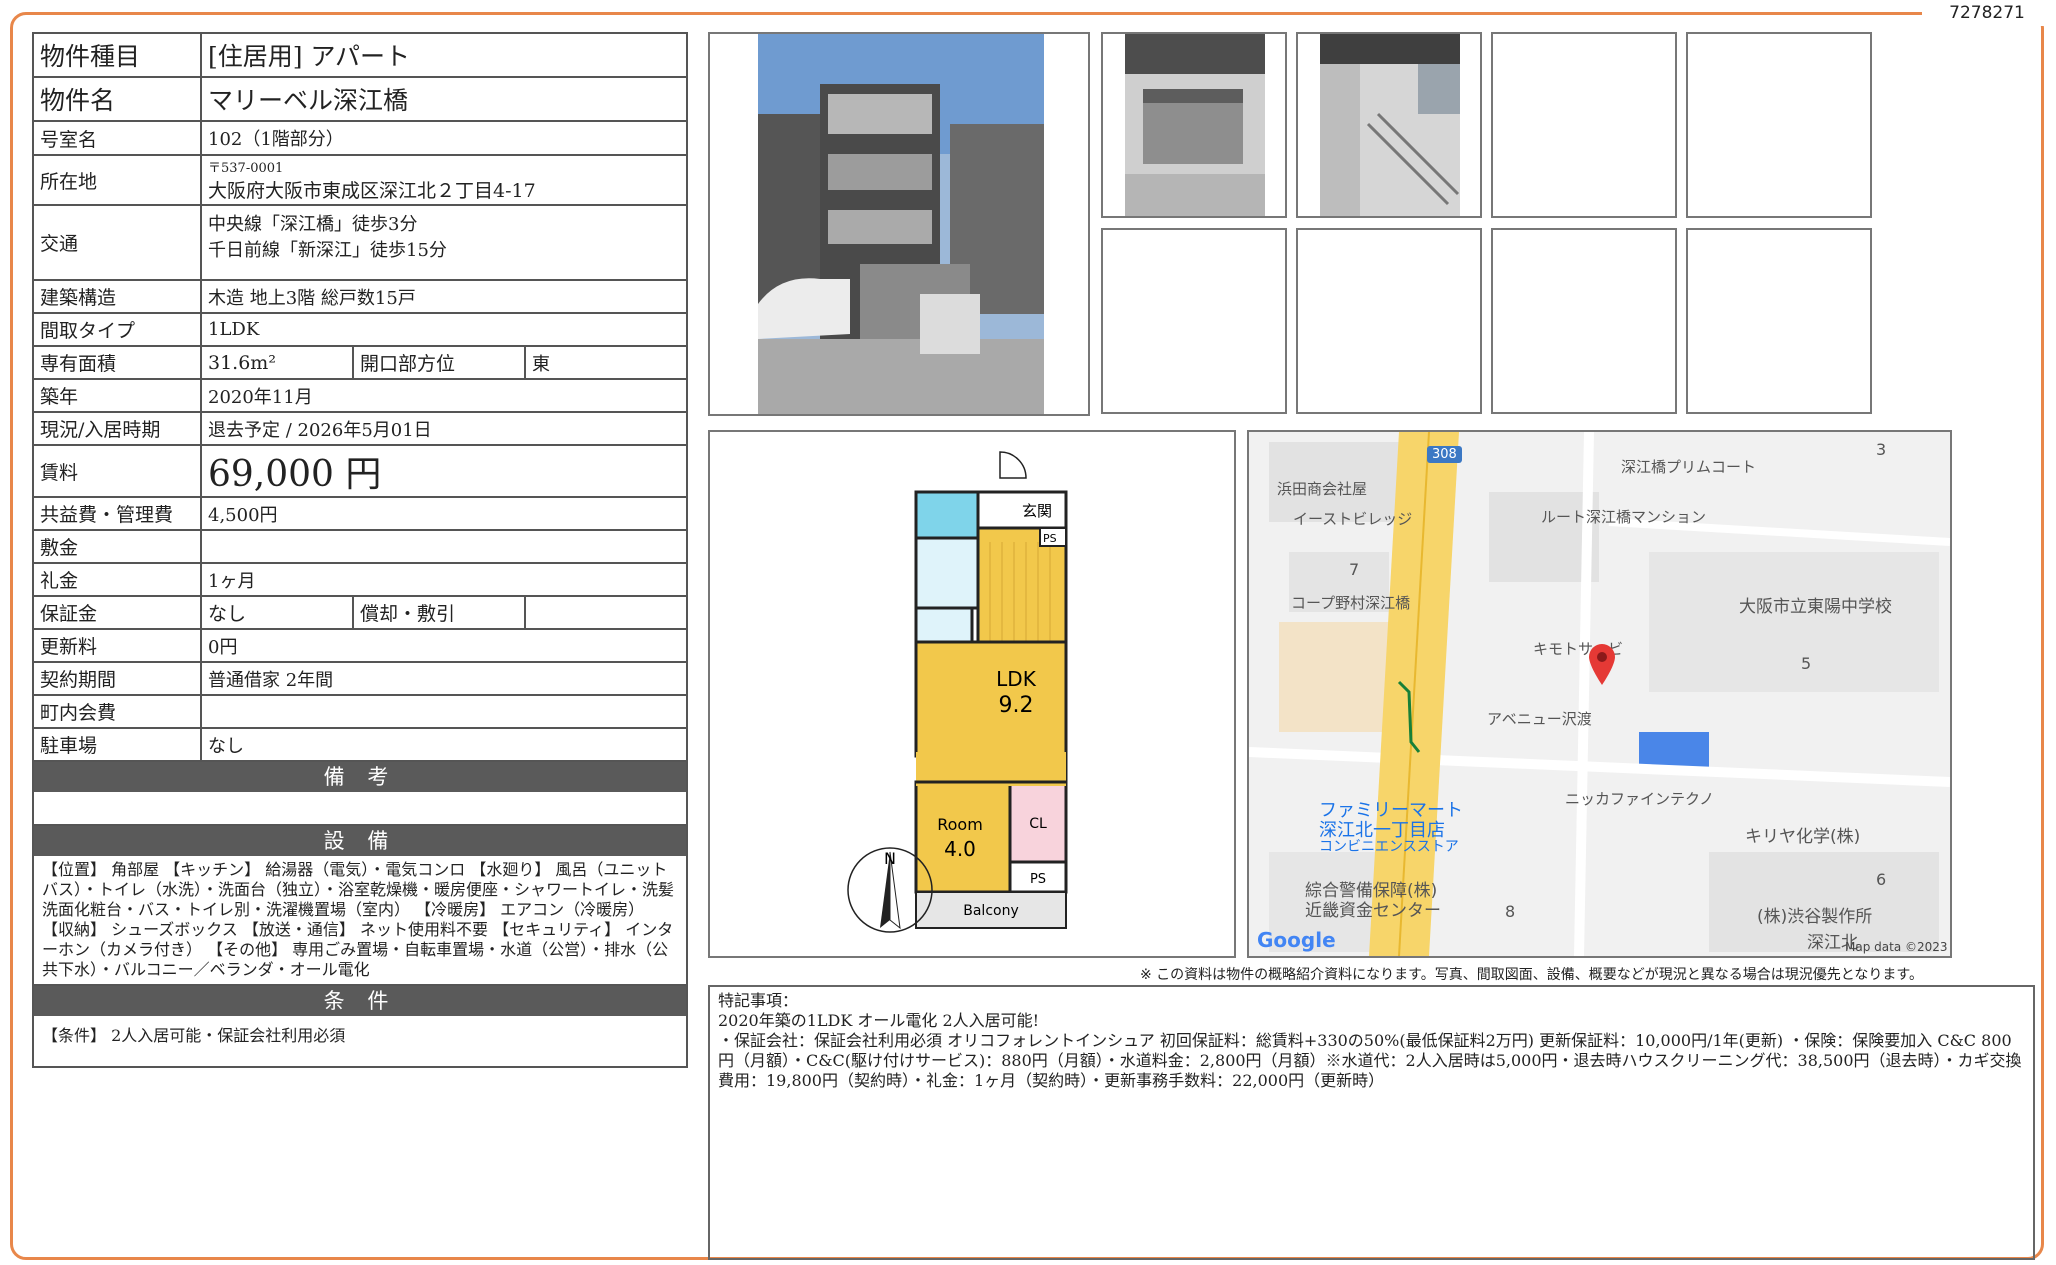 The height and width of the screenshot is (1265, 2056). What do you see at coordinates (1539, 719) in the screenshot?
I see `map-label: アベニュー沢渡` at bounding box center [1539, 719].